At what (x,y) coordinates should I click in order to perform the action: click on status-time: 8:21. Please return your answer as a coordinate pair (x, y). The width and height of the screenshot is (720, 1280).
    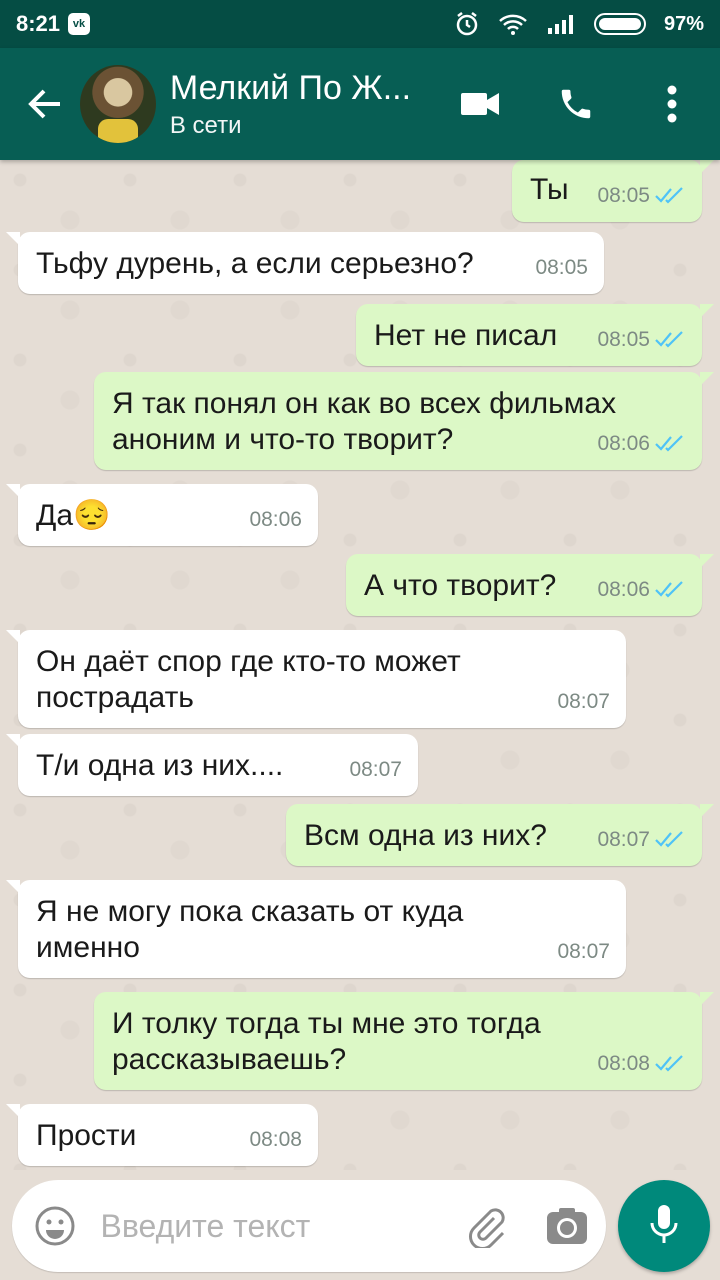
    Looking at the image, I should click on (38, 23).